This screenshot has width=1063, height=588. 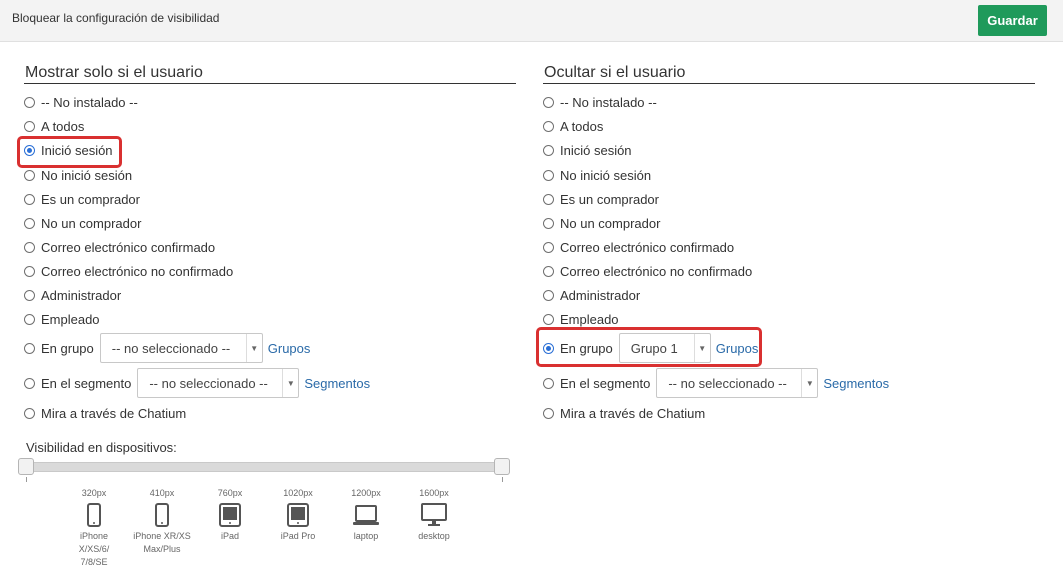 I want to click on divider, so click(x=270, y=83).